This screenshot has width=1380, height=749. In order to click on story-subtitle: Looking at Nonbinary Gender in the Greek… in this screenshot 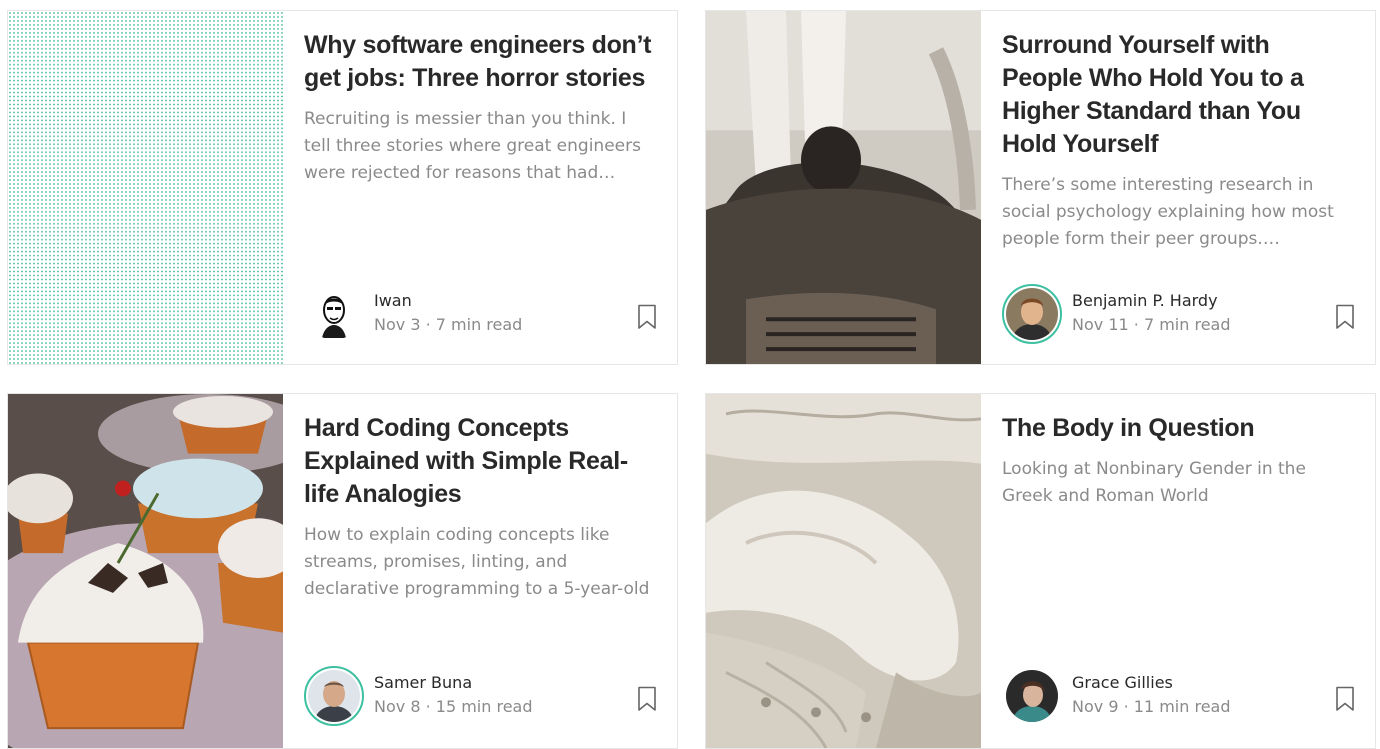, I will do `click(1178, 483)`.